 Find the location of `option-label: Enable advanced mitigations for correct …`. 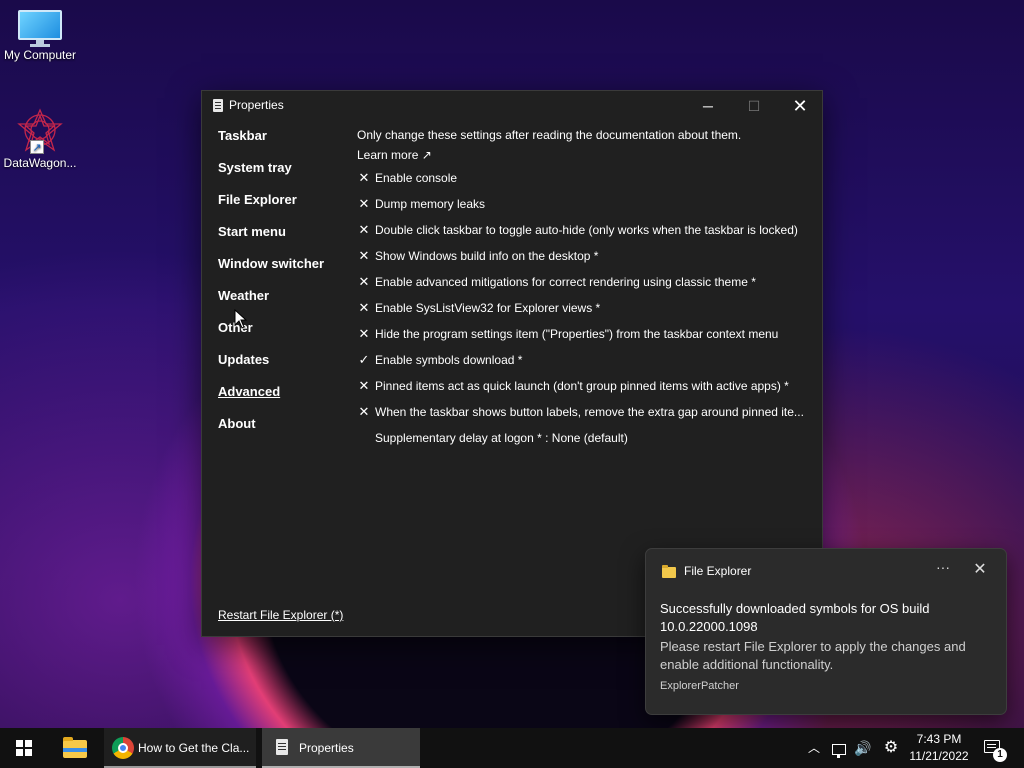

option-label: Enable advanced mitigations for correct … is located at coordinates (565, 282).